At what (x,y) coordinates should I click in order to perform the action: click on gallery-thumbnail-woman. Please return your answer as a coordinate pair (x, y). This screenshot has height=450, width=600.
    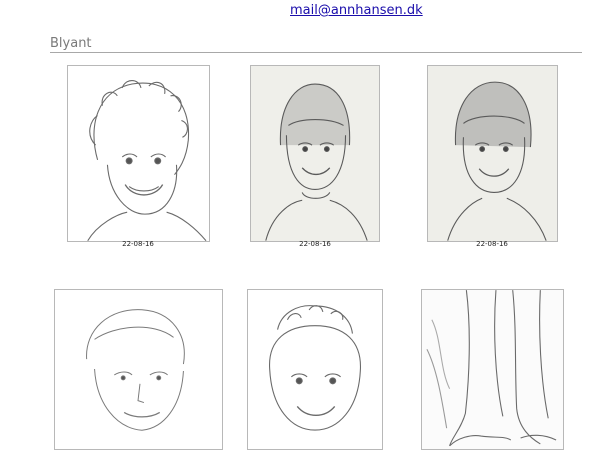
    Looking at the image, I should click on (138, 369).